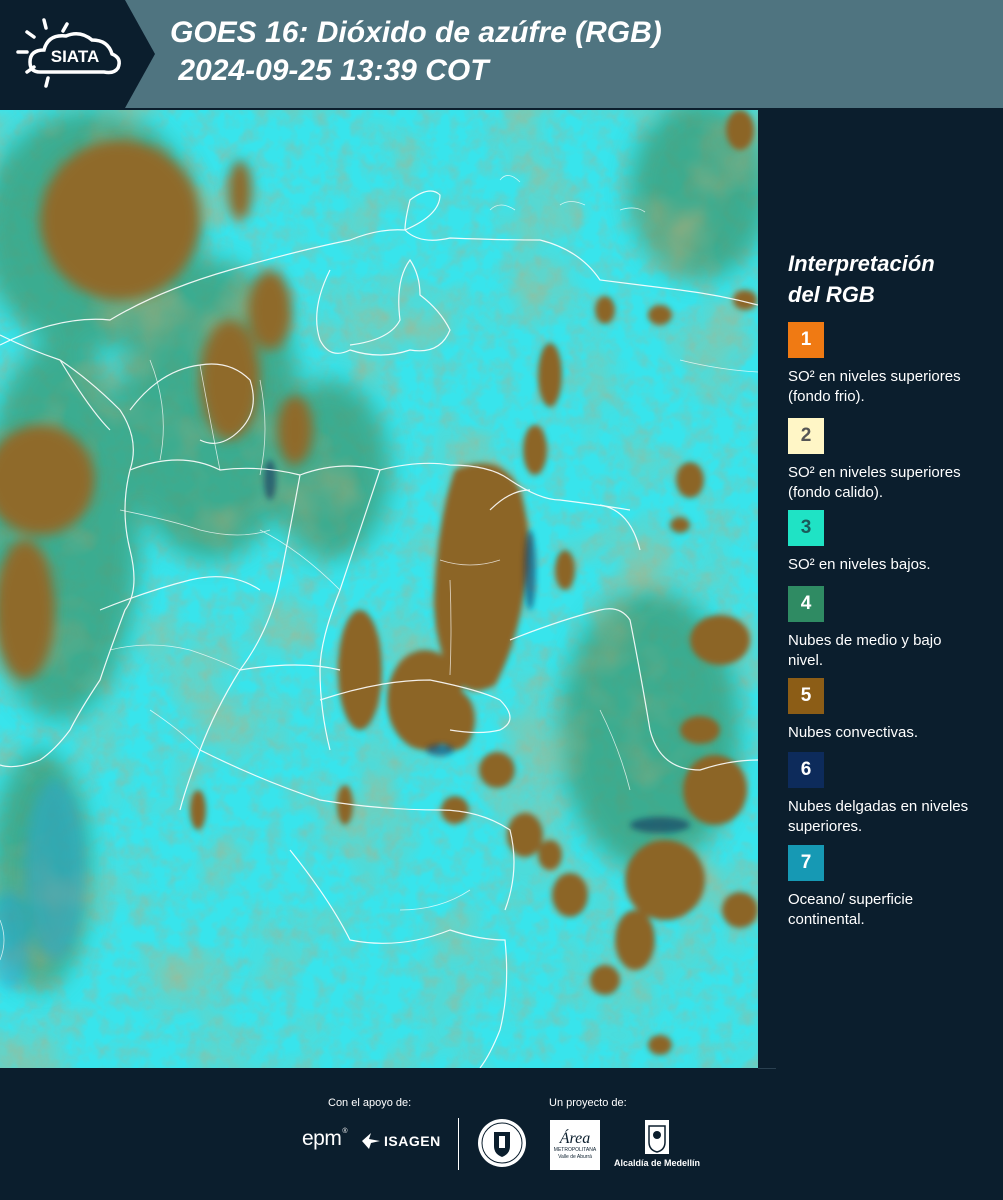  Describe the element at coordinates (806, 340) in the screenshot. I see `legend-swatch: 1` at that location.